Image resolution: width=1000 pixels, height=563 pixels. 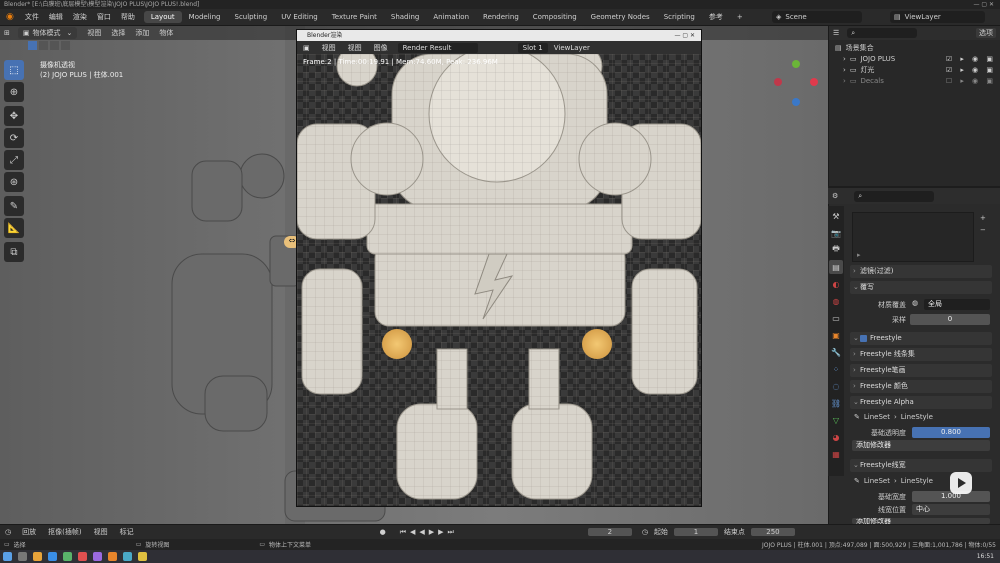 What do you see at coordinates (772, 532) in the screenshot?
I see `end-field: 250` at bounding box center [772, 532].